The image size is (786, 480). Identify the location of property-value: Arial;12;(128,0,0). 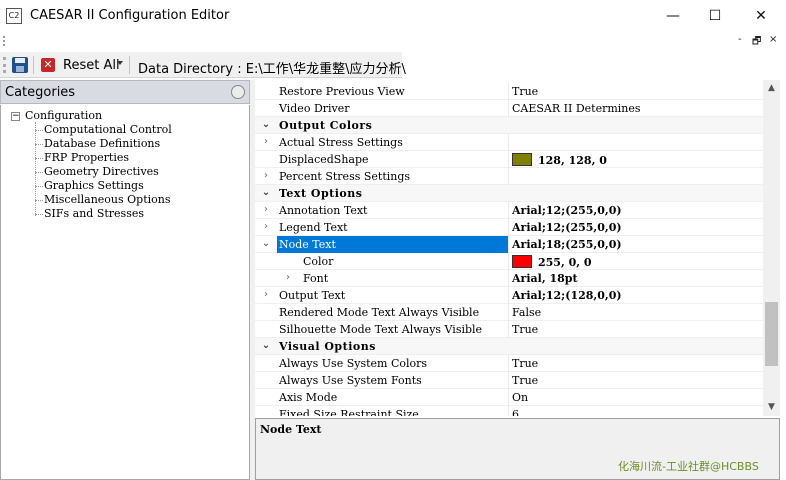
(567, 295).